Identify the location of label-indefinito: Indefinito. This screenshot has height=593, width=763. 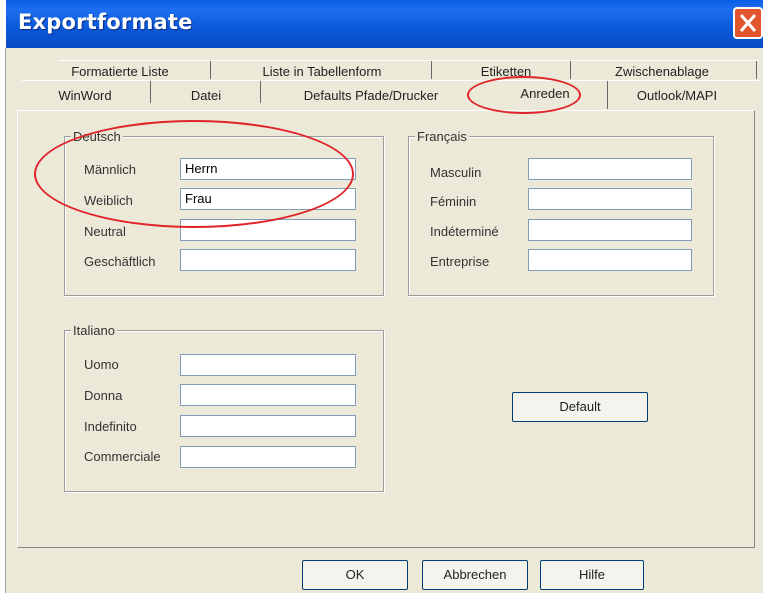
(110, 426).